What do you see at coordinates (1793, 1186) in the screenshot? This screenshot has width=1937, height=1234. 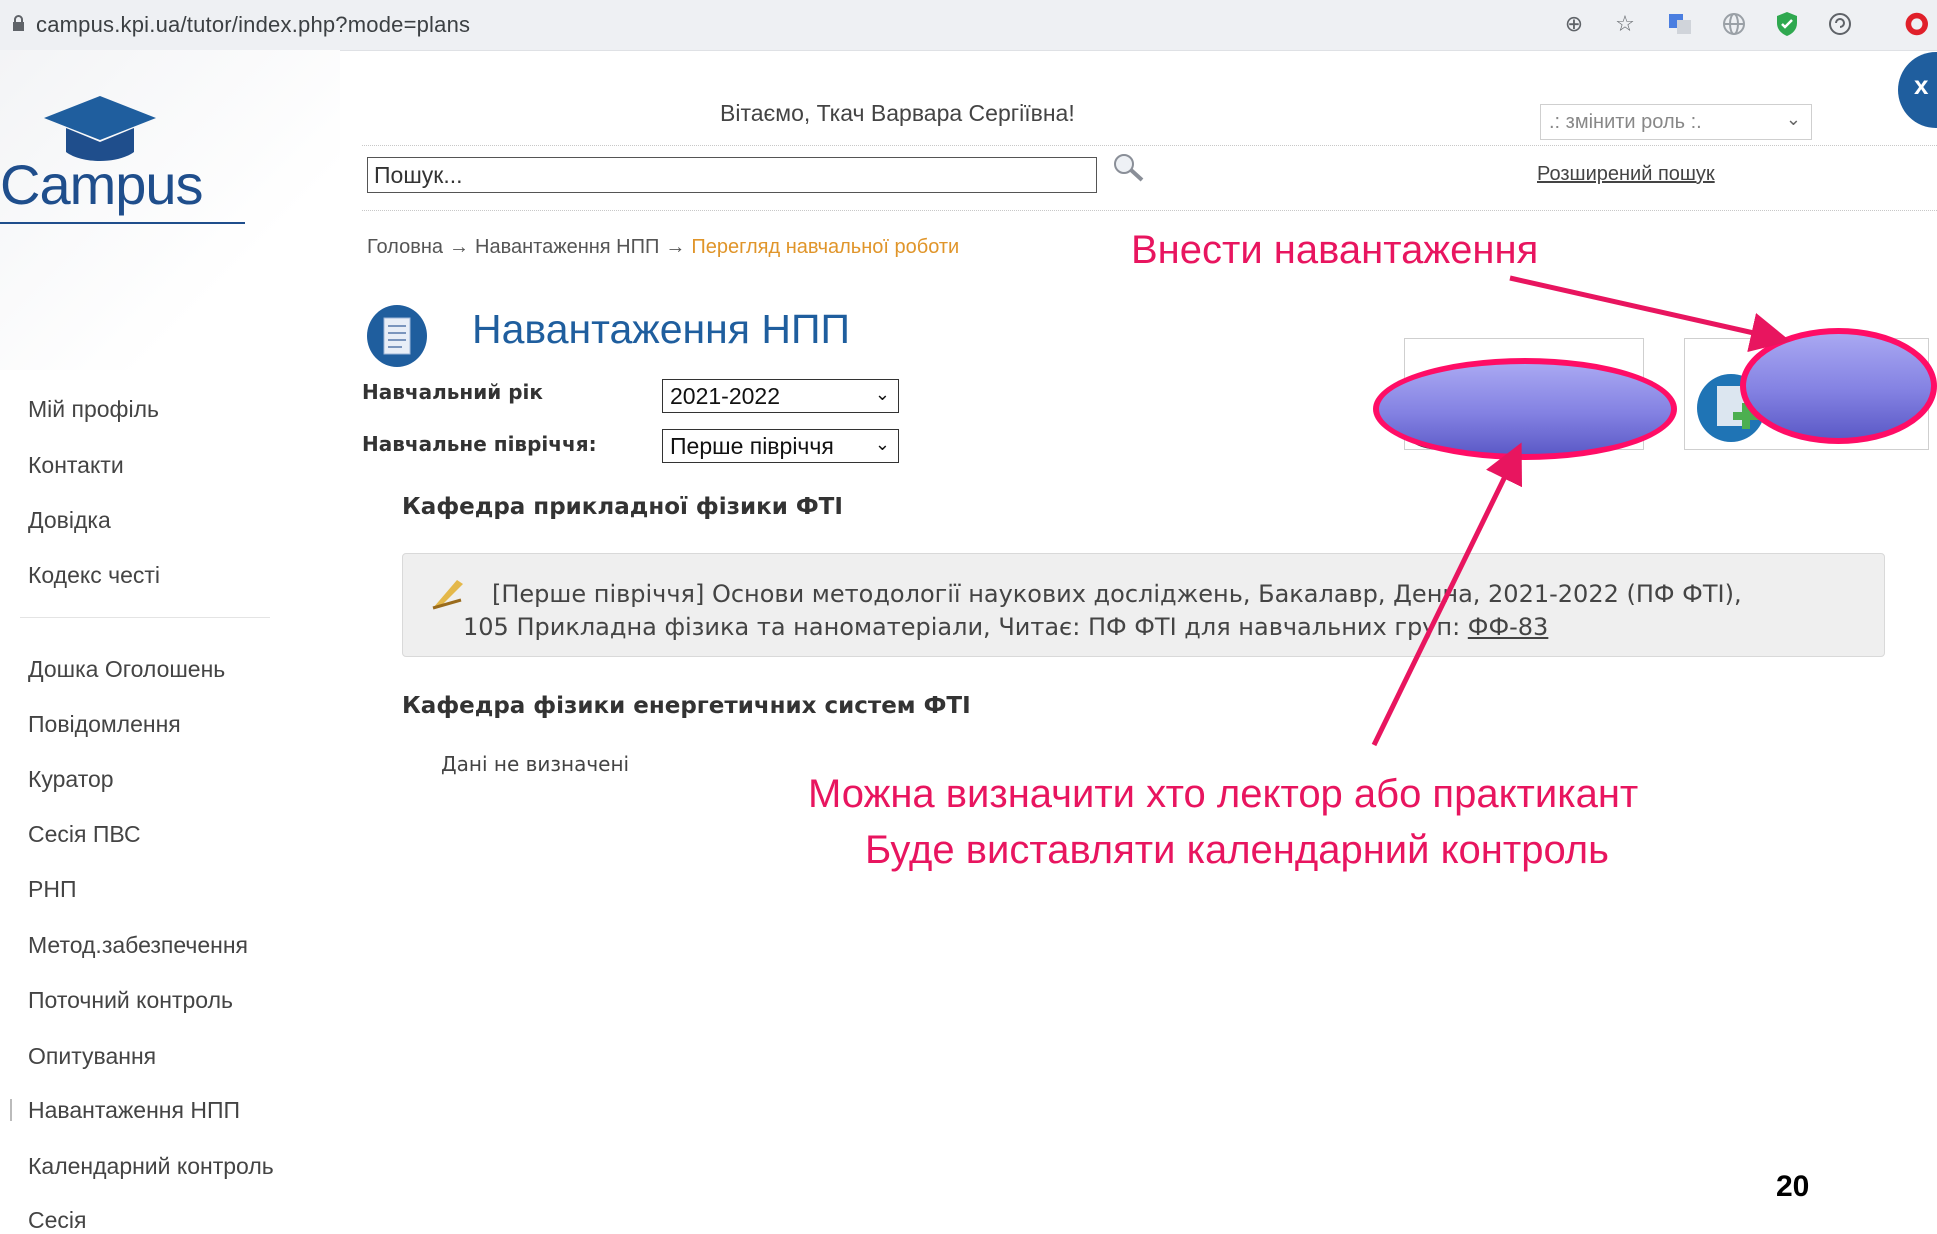 I see `slide-number: 20` at bounding box center [1793, 1186].